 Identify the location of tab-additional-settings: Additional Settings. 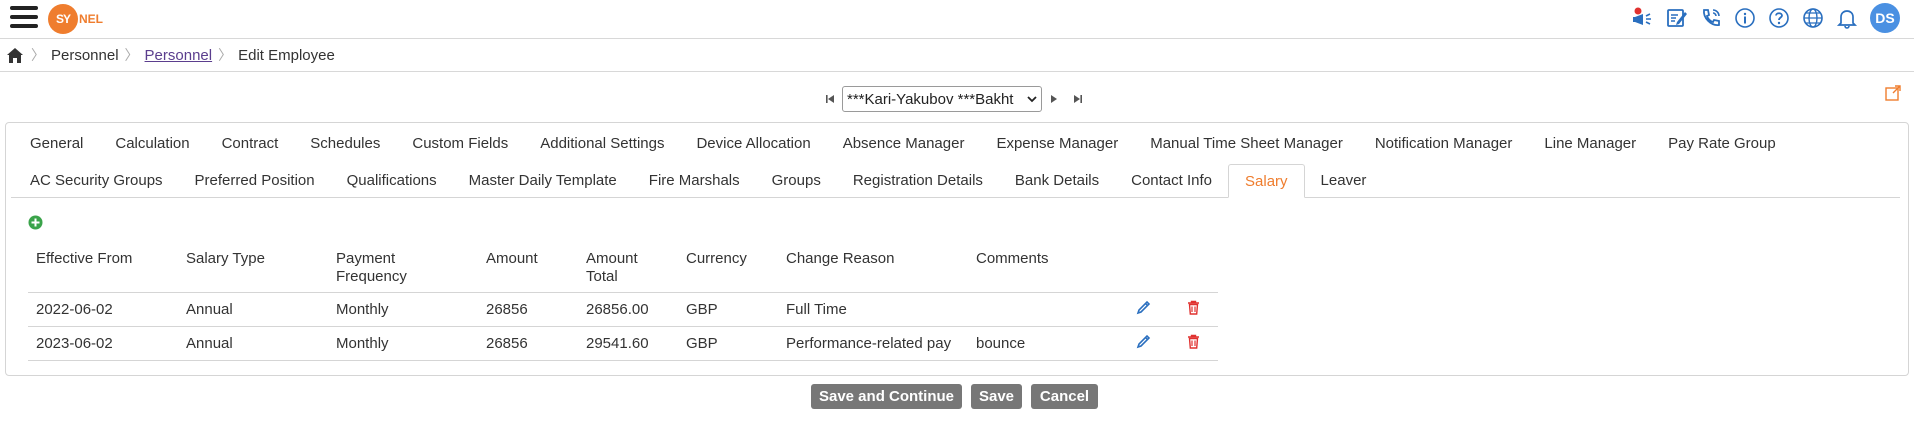
(602, 144).